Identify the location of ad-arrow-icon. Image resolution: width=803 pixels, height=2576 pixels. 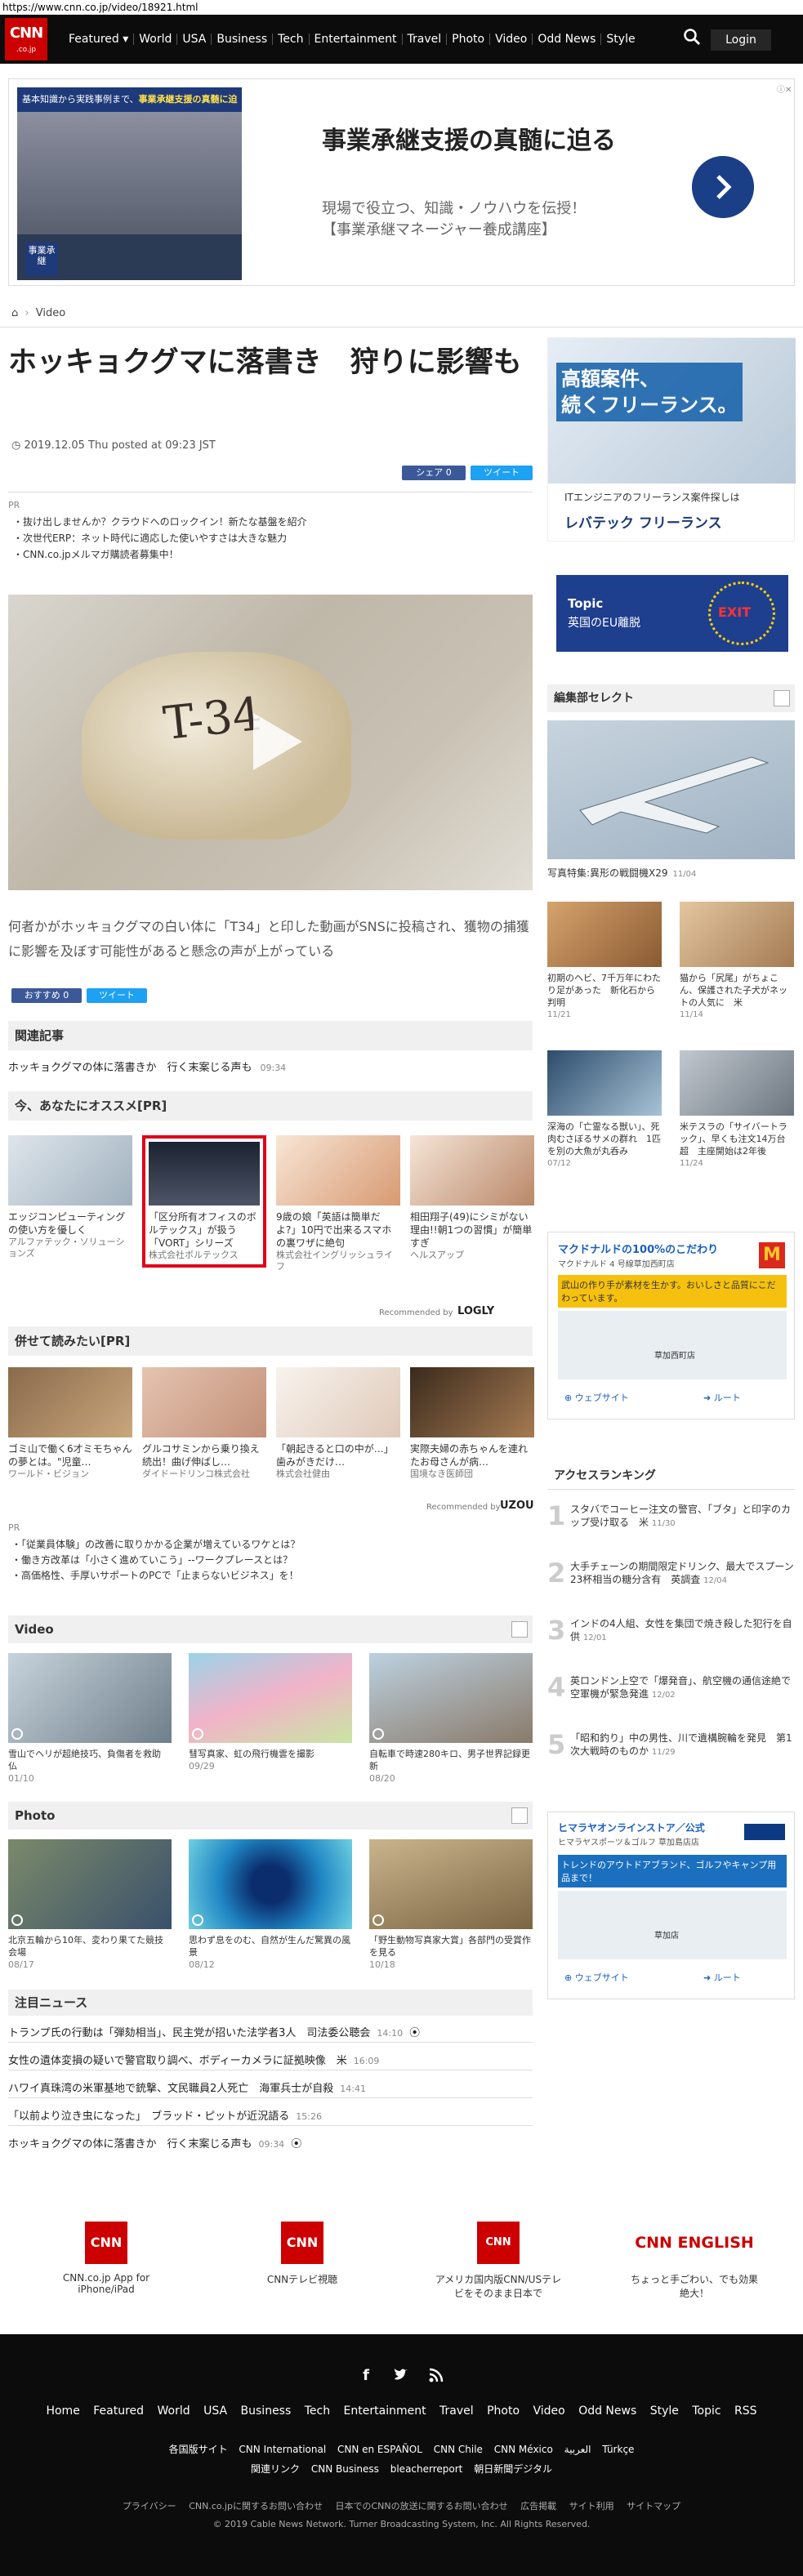
(723, 187).